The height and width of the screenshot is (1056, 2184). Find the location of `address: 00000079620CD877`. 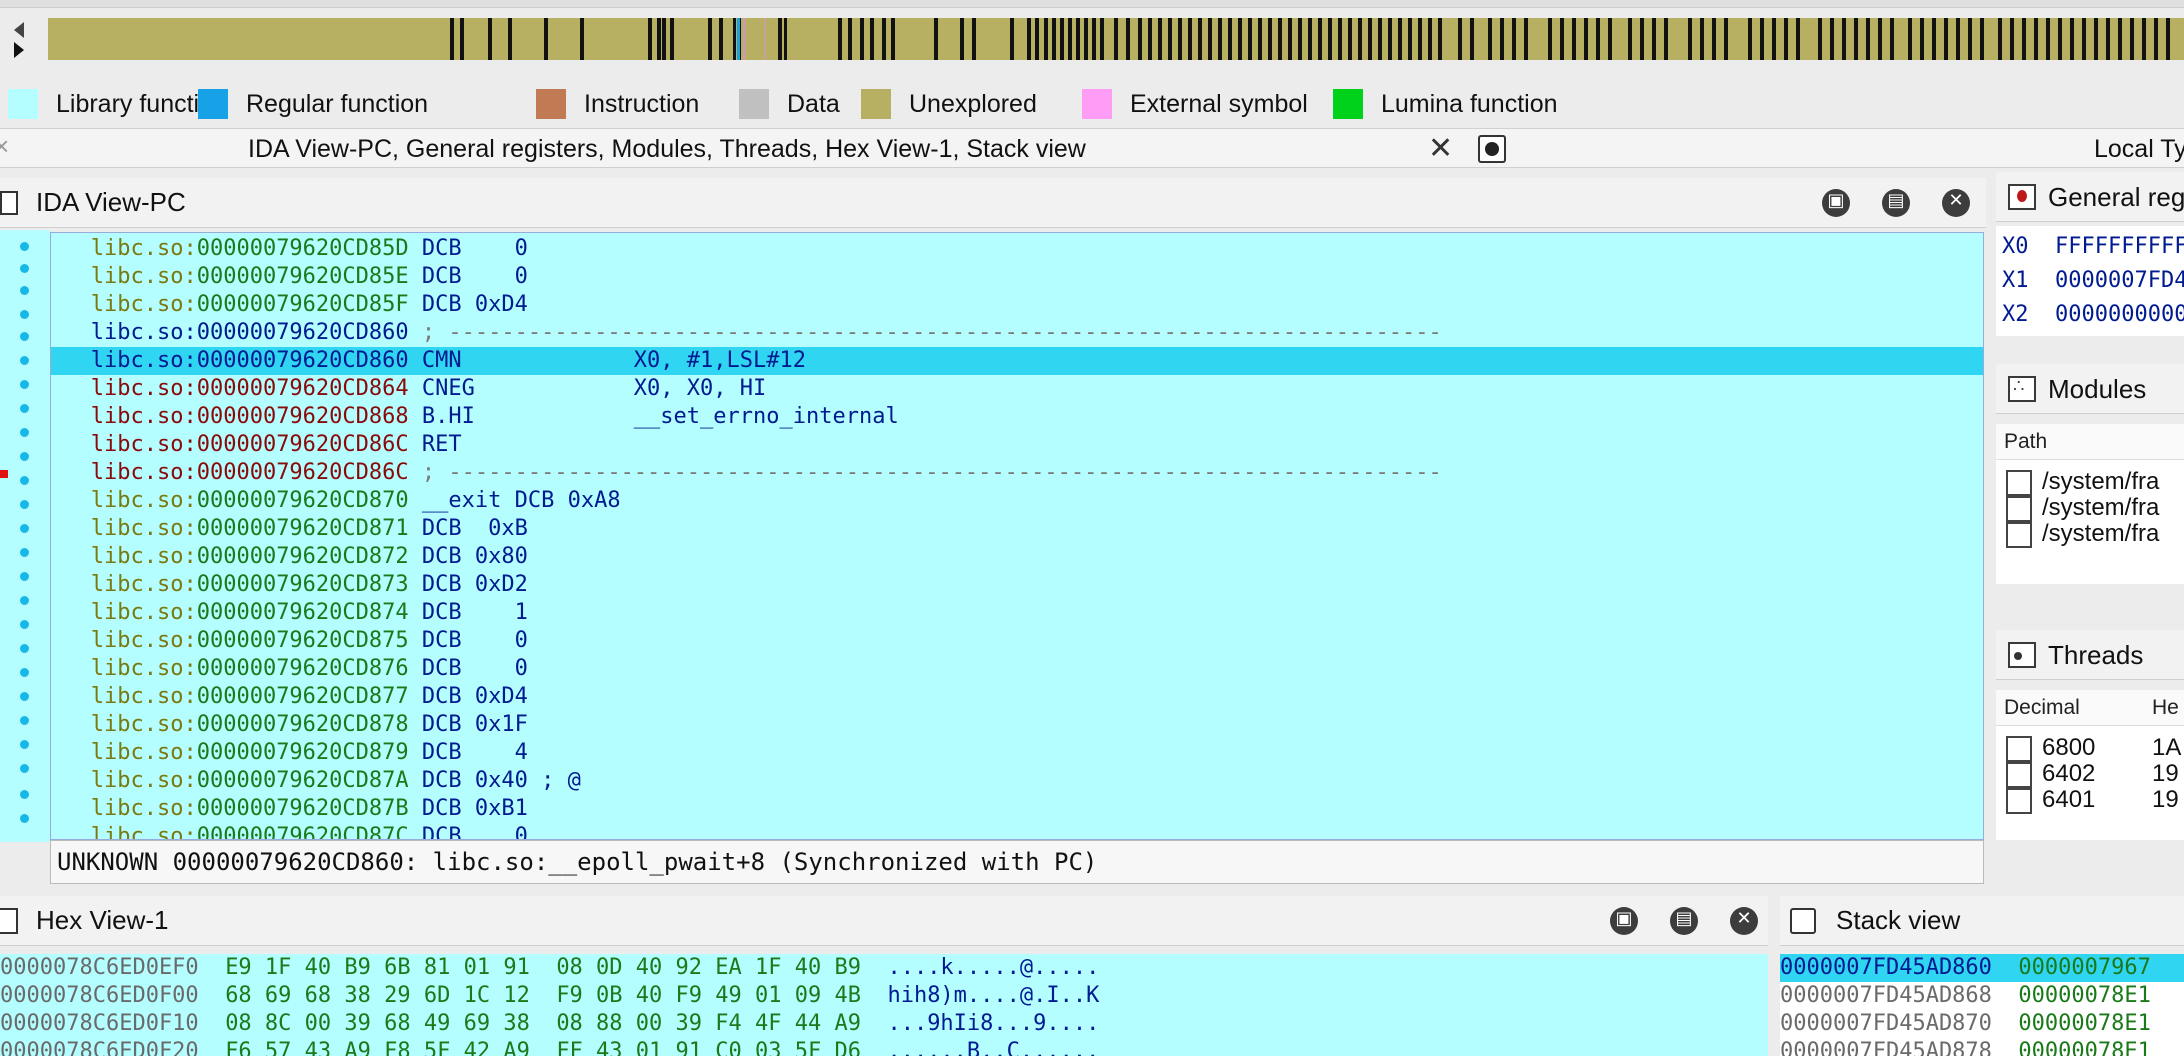

address: 00000079620CD877 is located at coordinates (303, 696).